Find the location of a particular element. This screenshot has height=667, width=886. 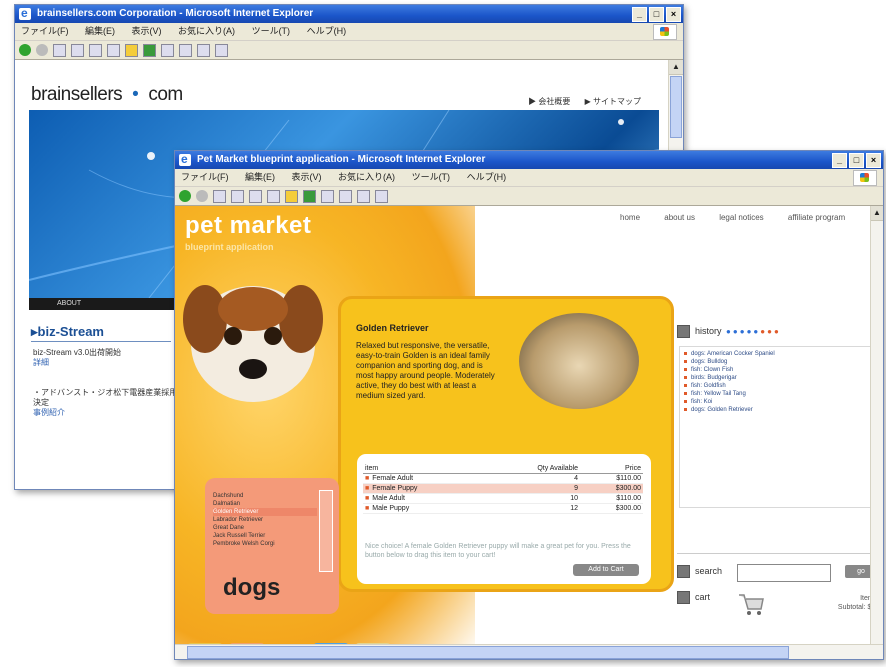

link-sitemap: ▶ サイトマップ is located at coordinates (613, 101).